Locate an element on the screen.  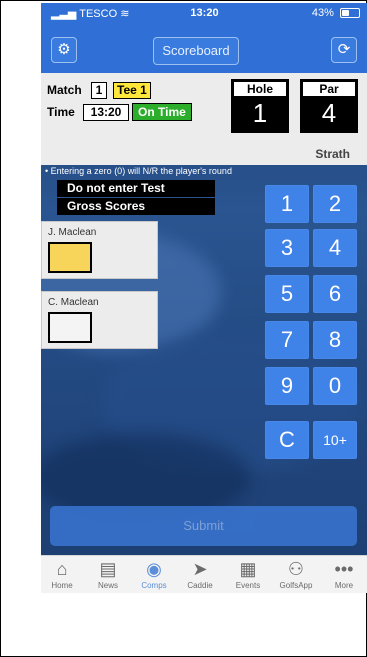
people-icon: ⚇ is located at coordinates (296, 569).